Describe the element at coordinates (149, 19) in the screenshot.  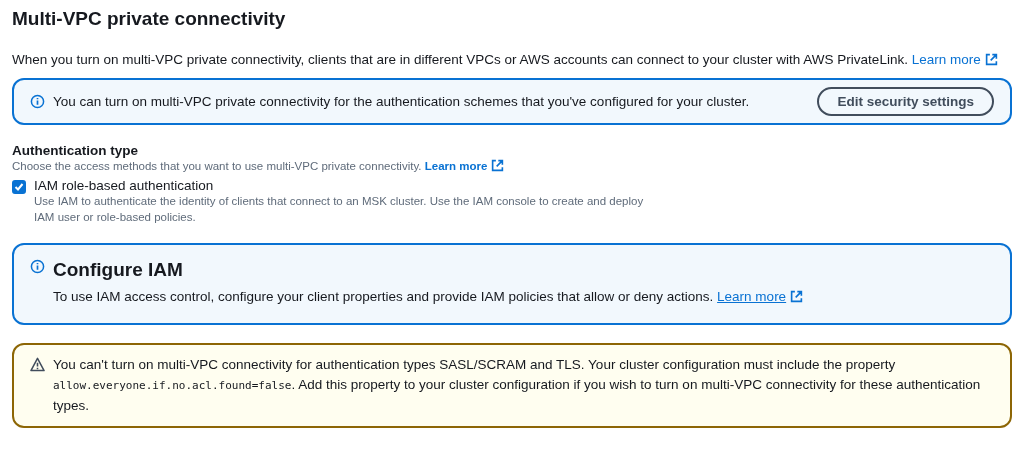
I see `section-heading: Multi-VPC private connectivity` at that location.